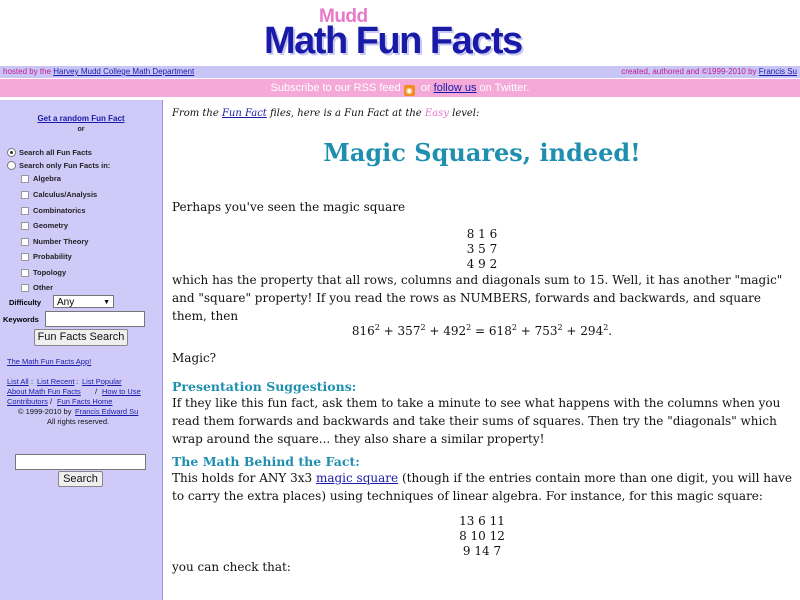  What do you see at coordinates (80, 462) in the screenshot?
I see `site-search-input` at bounding box center [80, 462].